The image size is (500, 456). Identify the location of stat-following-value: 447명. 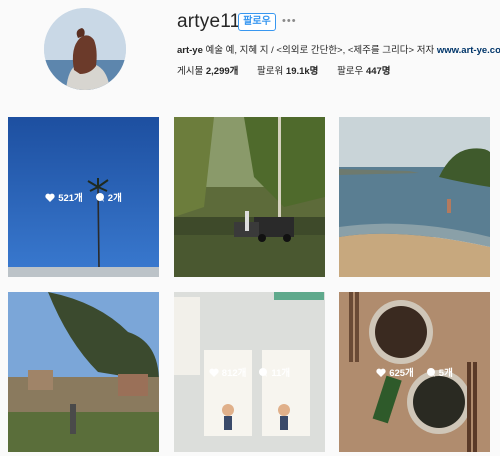
(378, 71).